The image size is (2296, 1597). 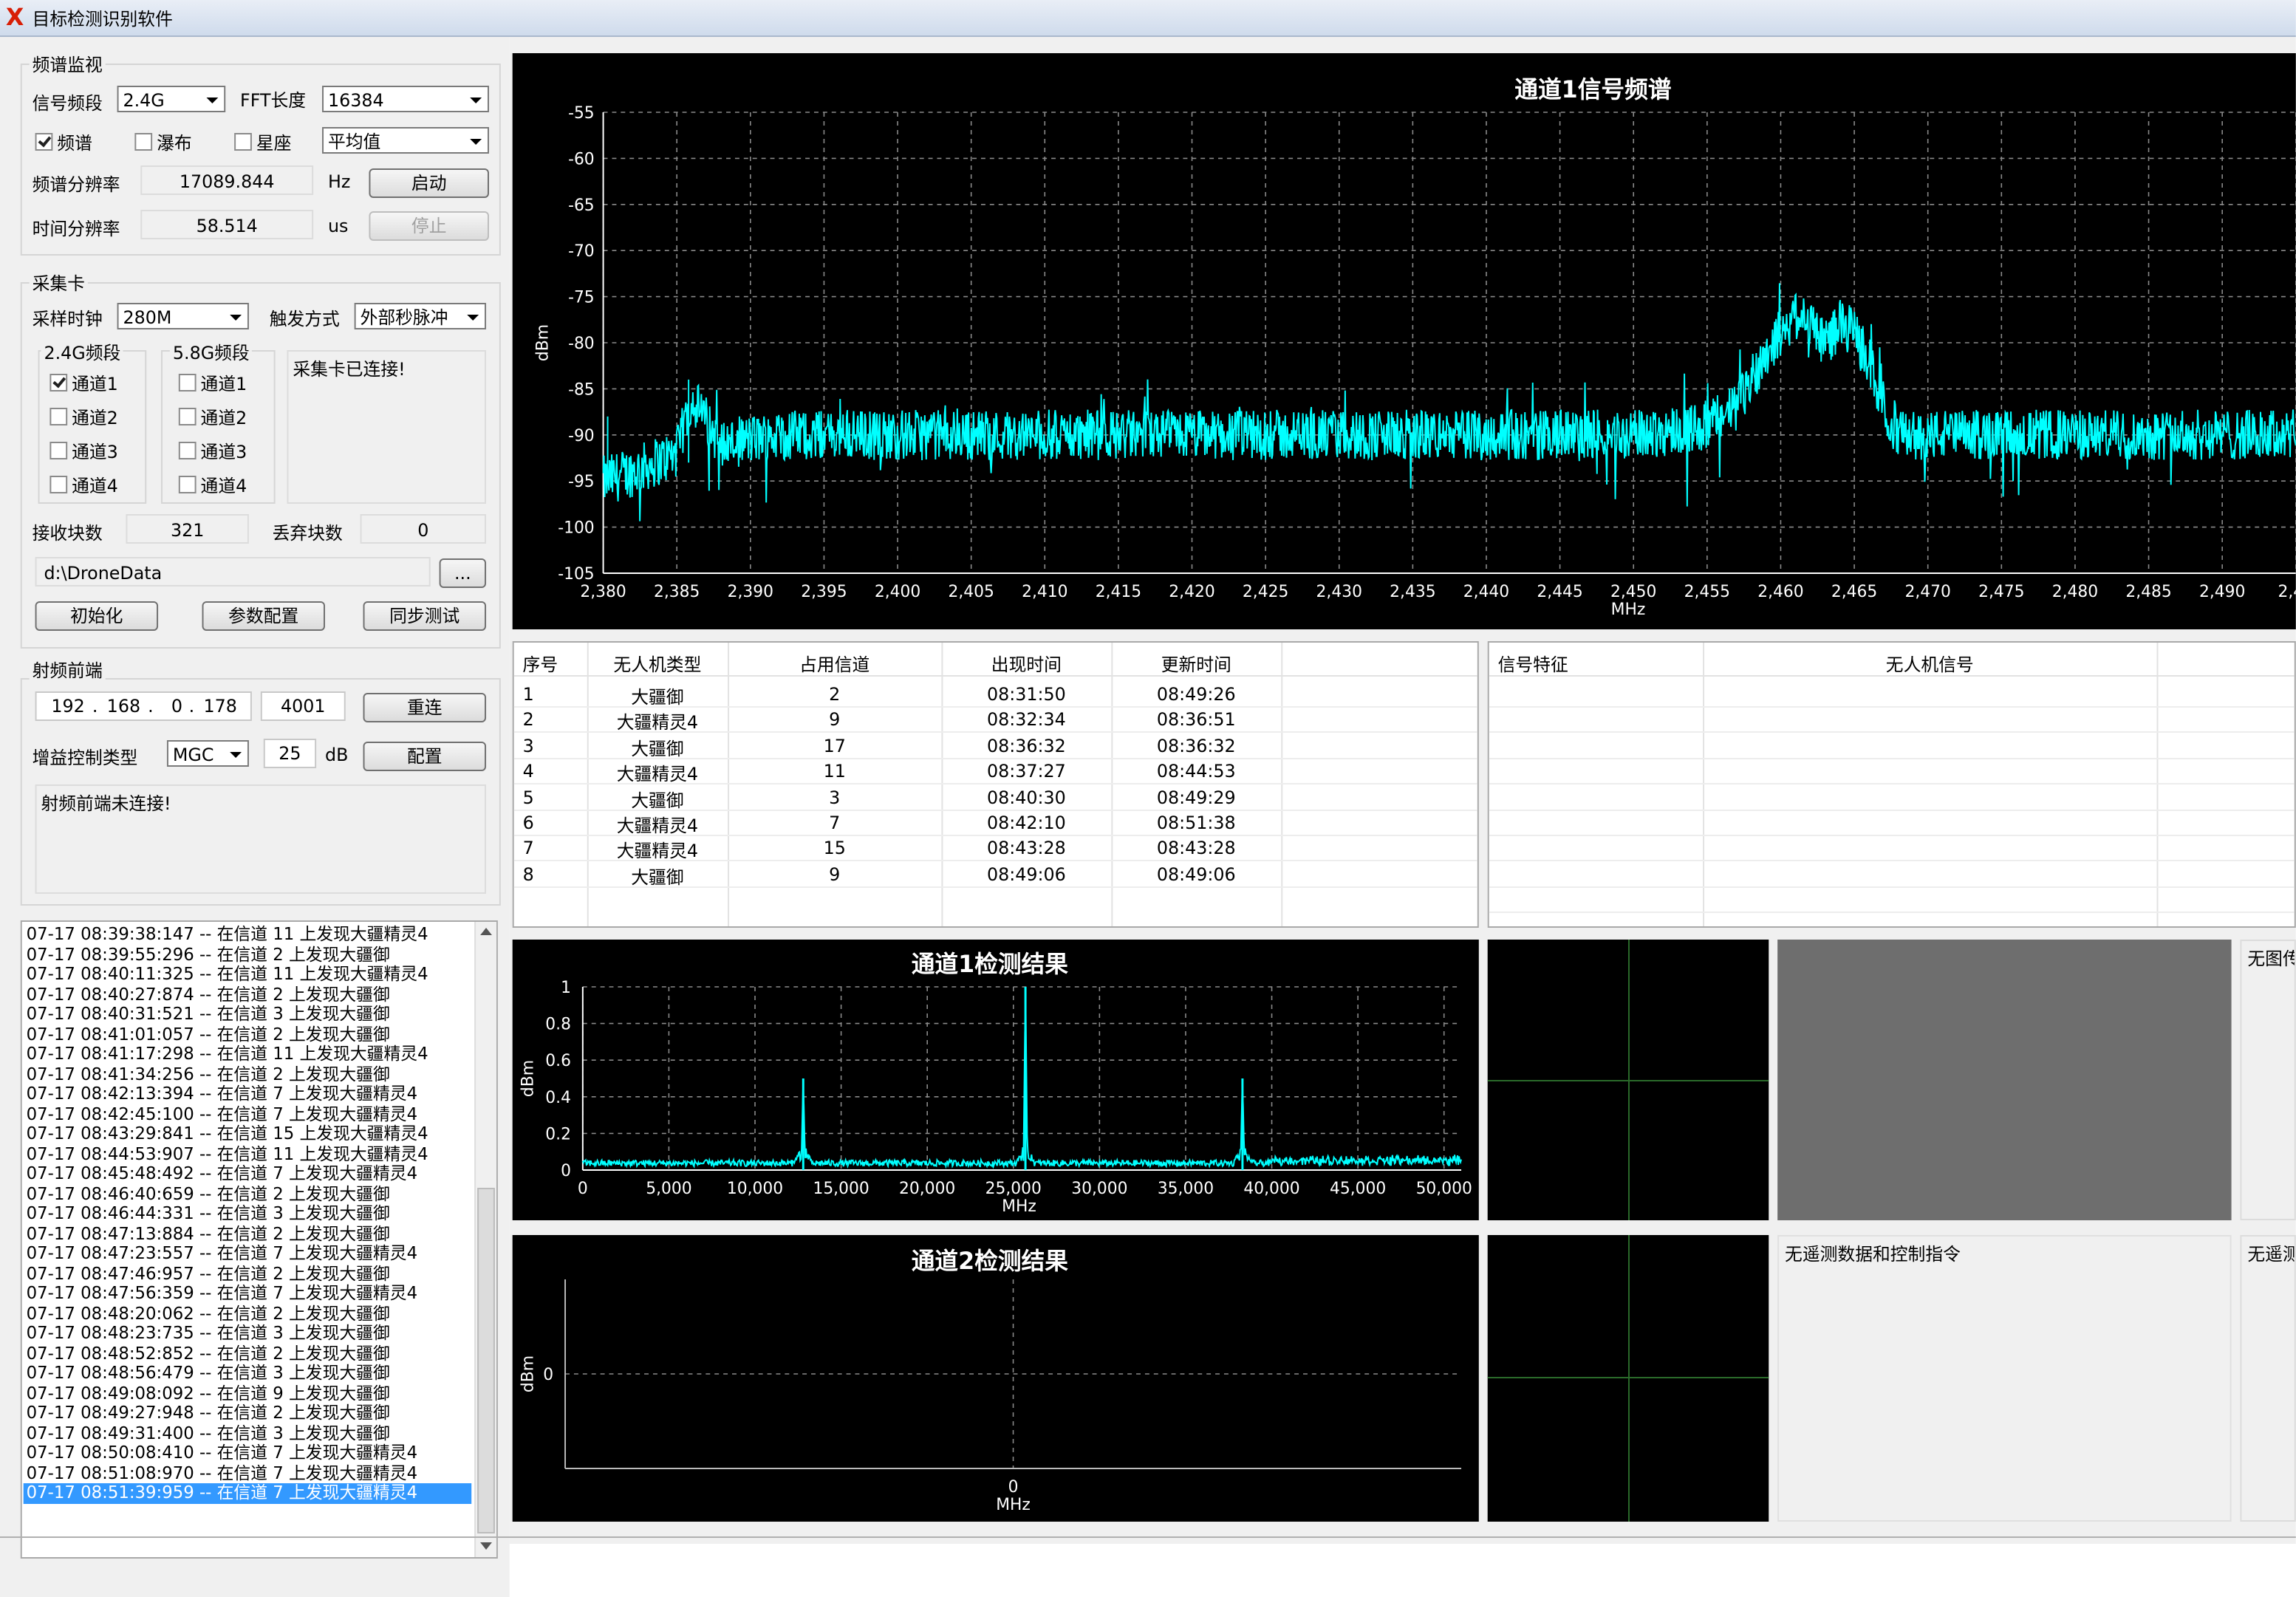 What do you see at coordinates (1196, 720) in the screenshot?
I see `table-cell: 08:36:51` at bounding box center [1196, 720].